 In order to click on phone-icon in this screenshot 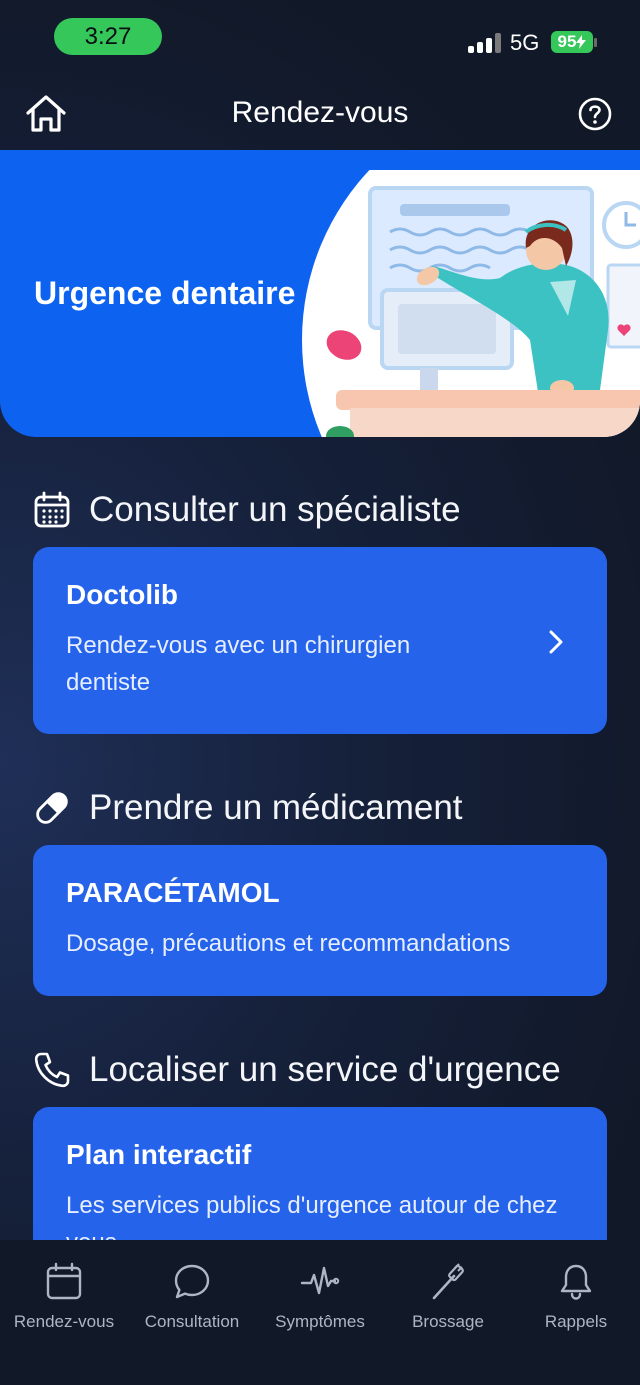, I will do `click(52, 1070)`.